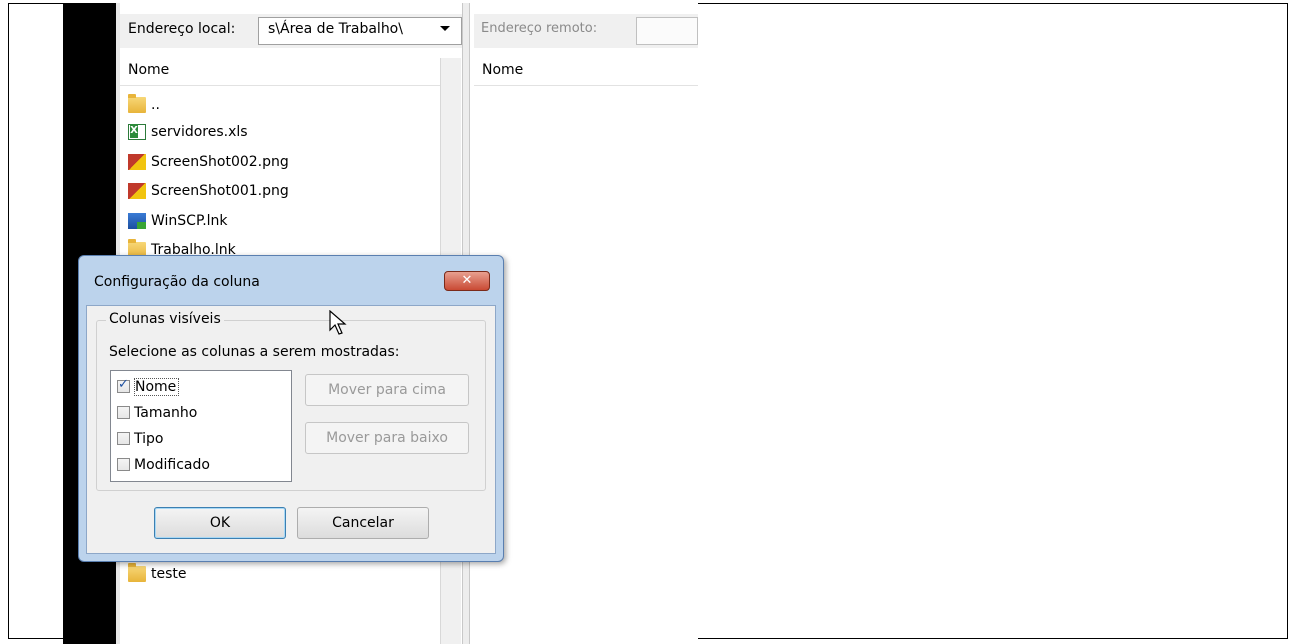 This screenshot has height=644, width=1298. I want to click on local-address-label: Endereço local:, so click(182, 29).